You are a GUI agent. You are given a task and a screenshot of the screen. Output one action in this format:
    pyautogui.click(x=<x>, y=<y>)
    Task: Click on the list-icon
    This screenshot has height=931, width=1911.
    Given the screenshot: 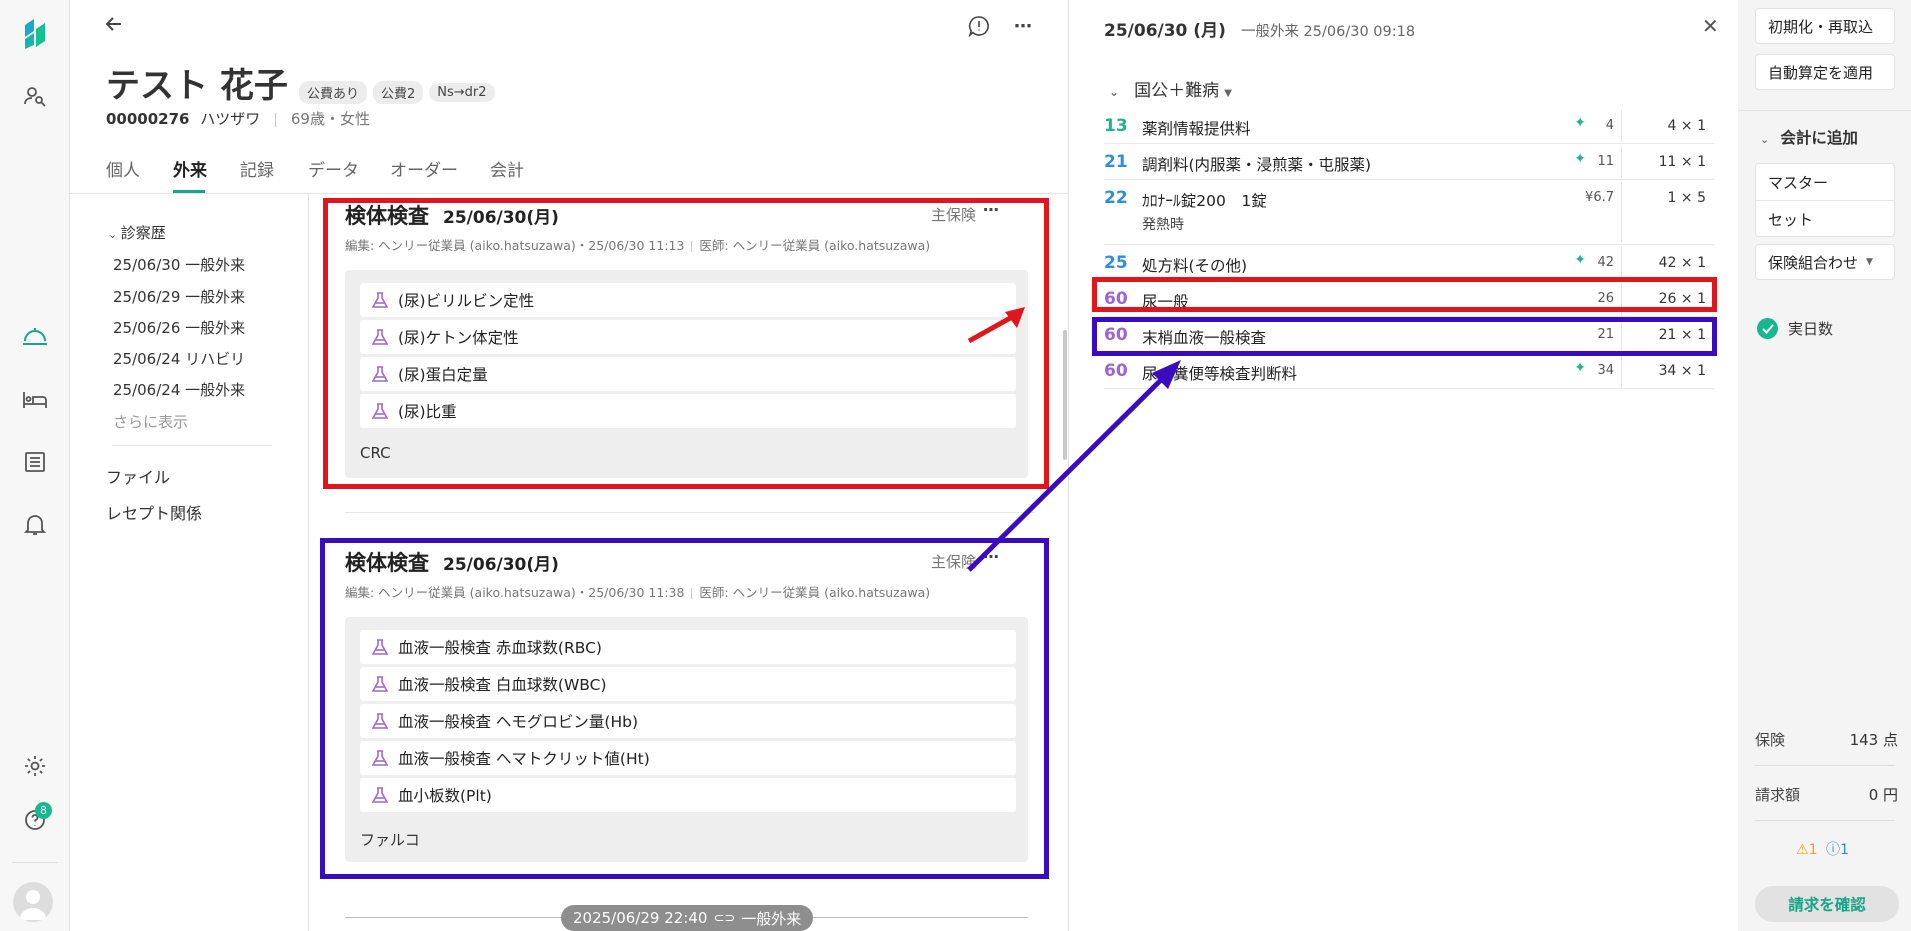 What is the action you would take?
    pyautogui.click(x=35, y=462)
    